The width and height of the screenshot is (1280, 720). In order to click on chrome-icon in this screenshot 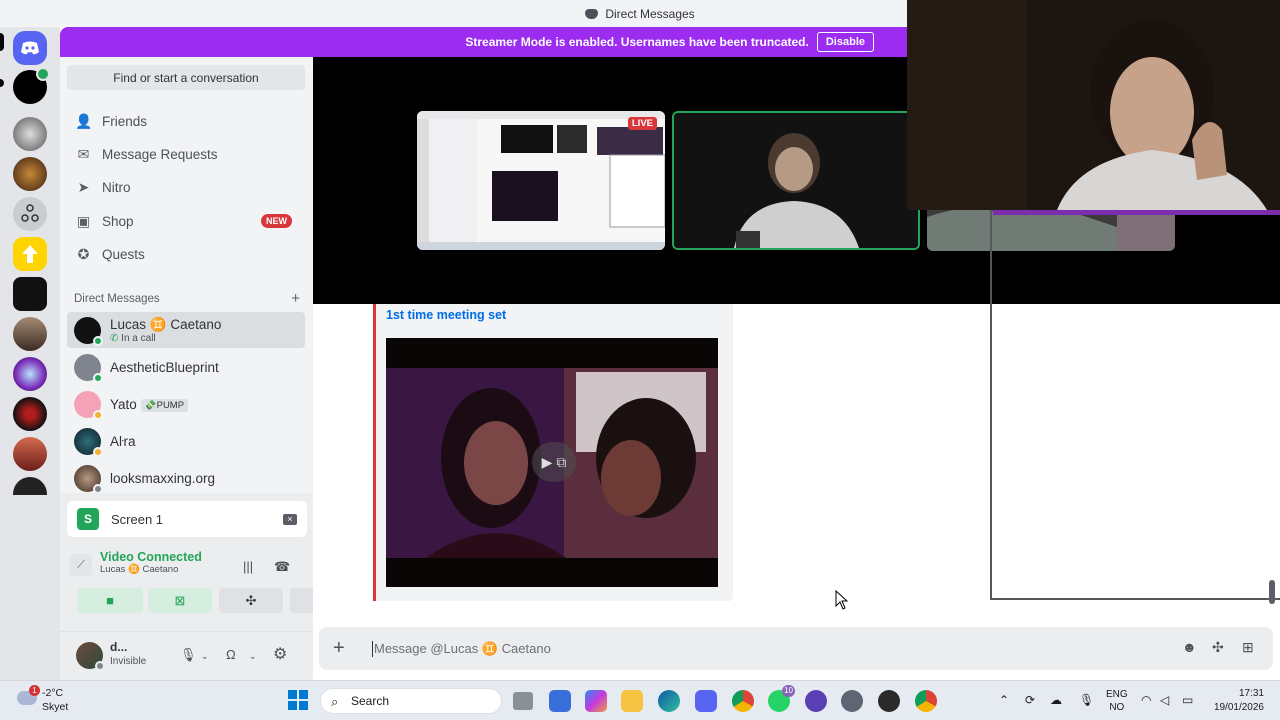, I will do `click(743, 701)`.